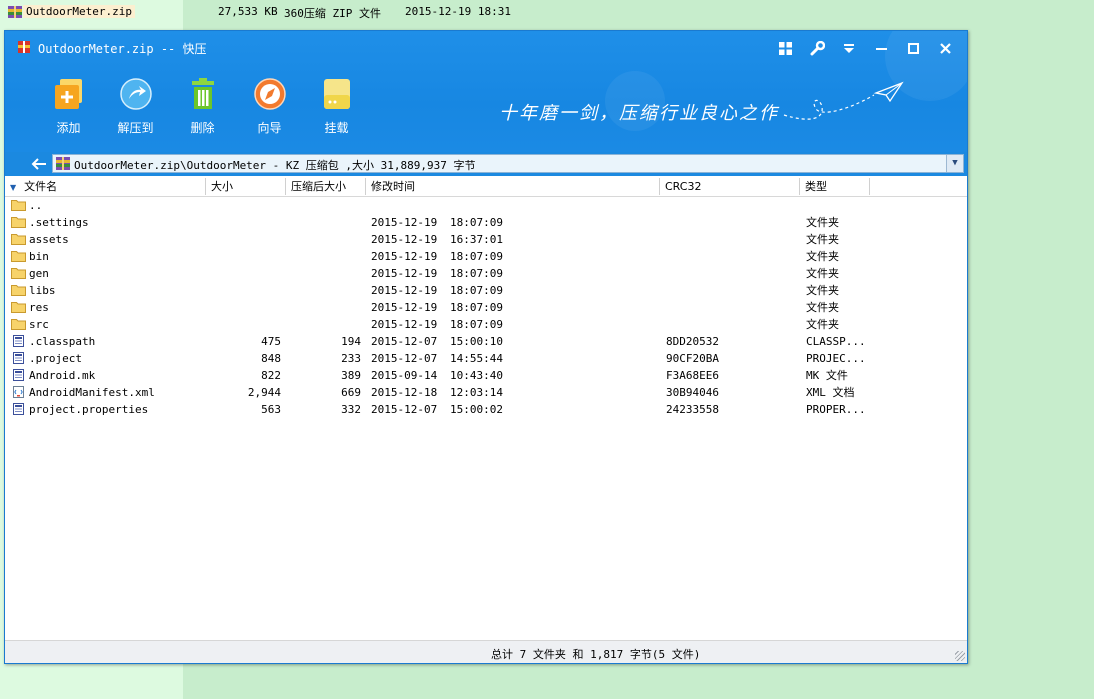 The image size is (1094, 699). What do you see at coordinates (49, 239) in the screenshot?
I see `file-name: assets` at bounding box center [49, 239].